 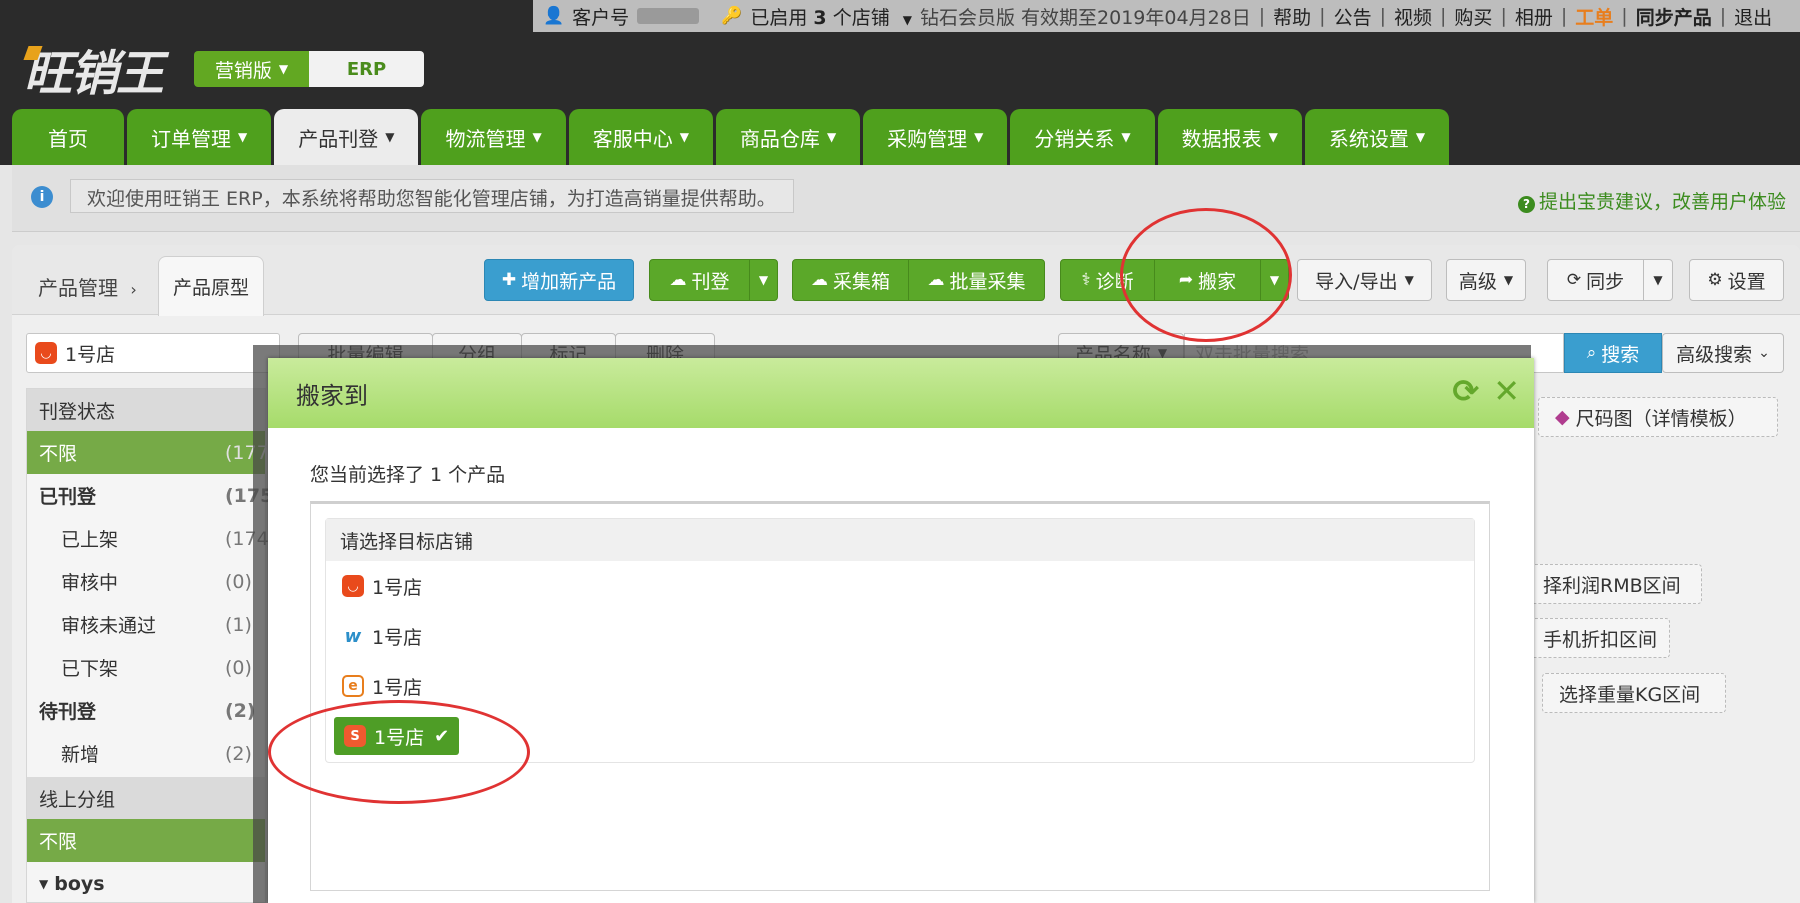 I want to click on nav-label: 分销关系, so click(x=1074, y=138).